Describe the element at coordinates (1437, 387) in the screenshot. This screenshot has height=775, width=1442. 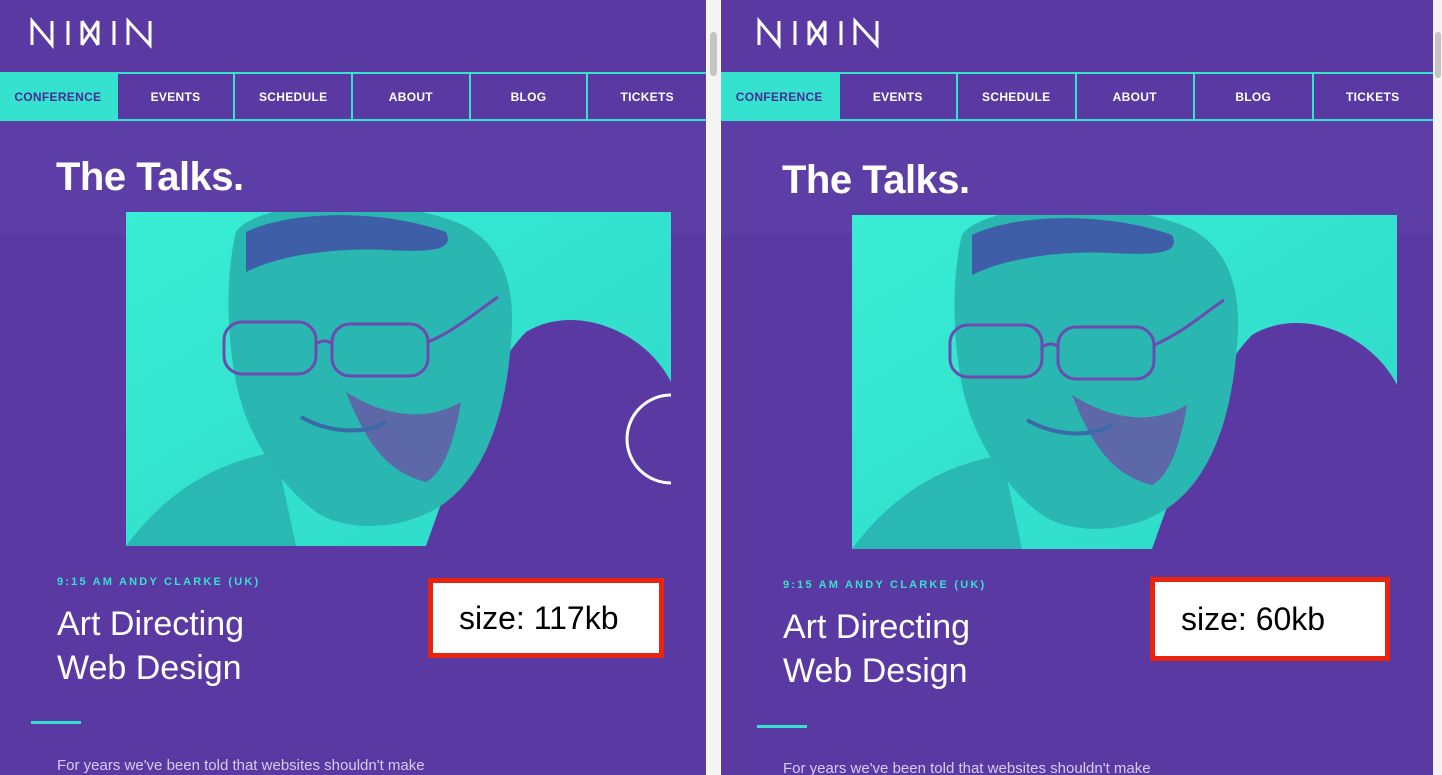
I see `right-scrollbar-track` at that location.